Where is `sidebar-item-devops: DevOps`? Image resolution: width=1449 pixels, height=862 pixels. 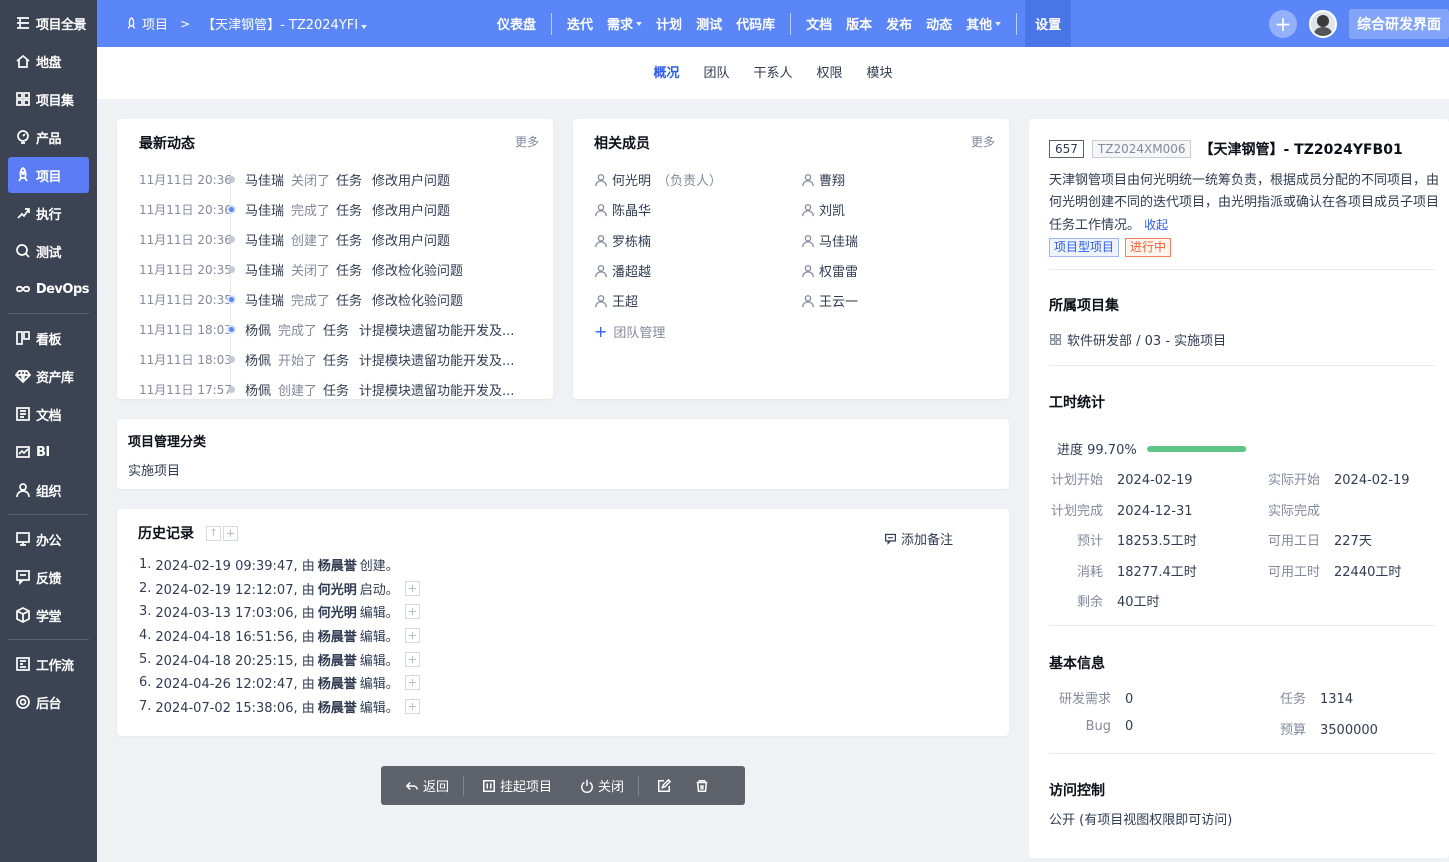 sidebar-item-devops: DevOps is located at coordinates (49, 289).